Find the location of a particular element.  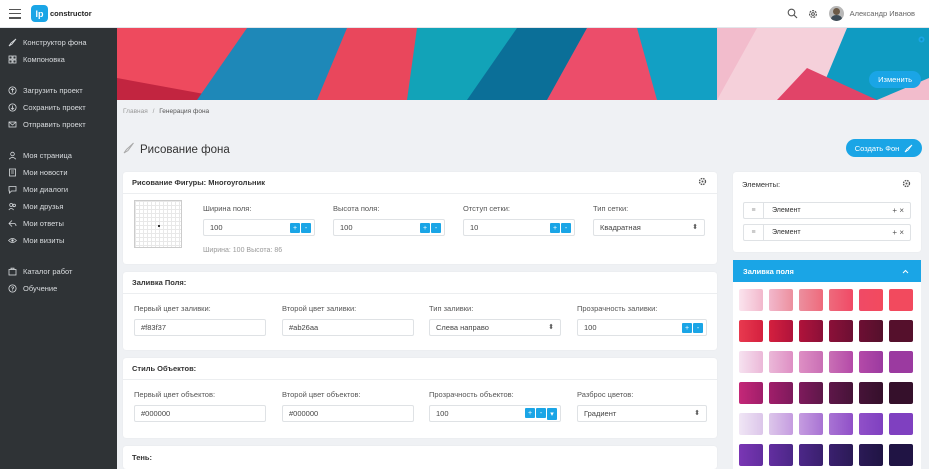

sidebar-item-send-project: Отправить проект is located at coordinates (58, 124).